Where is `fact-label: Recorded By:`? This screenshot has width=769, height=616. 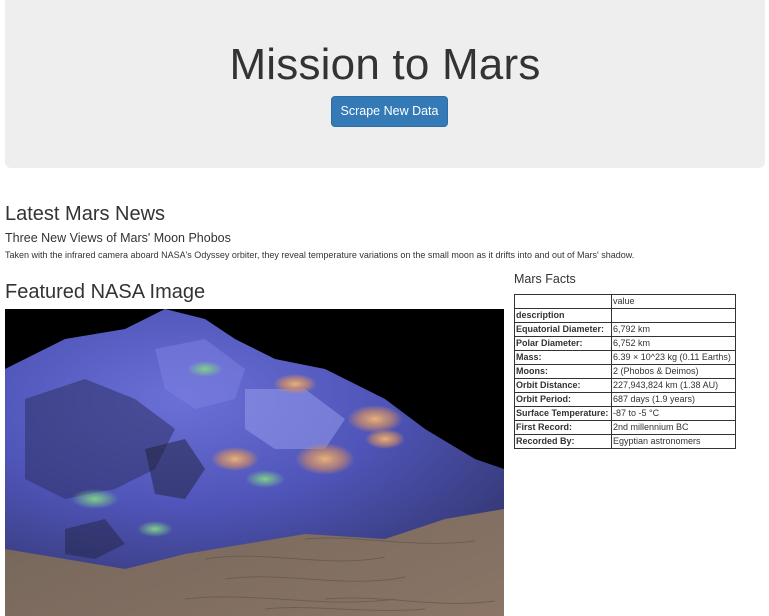
fact-label: Recorded By: is located at coordinates (563, 441).